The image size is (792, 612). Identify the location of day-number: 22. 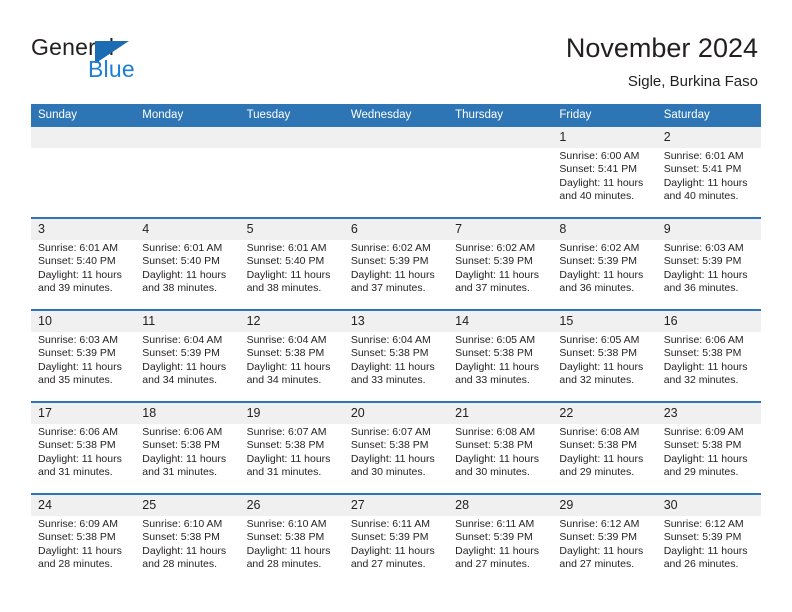
(604, 412).